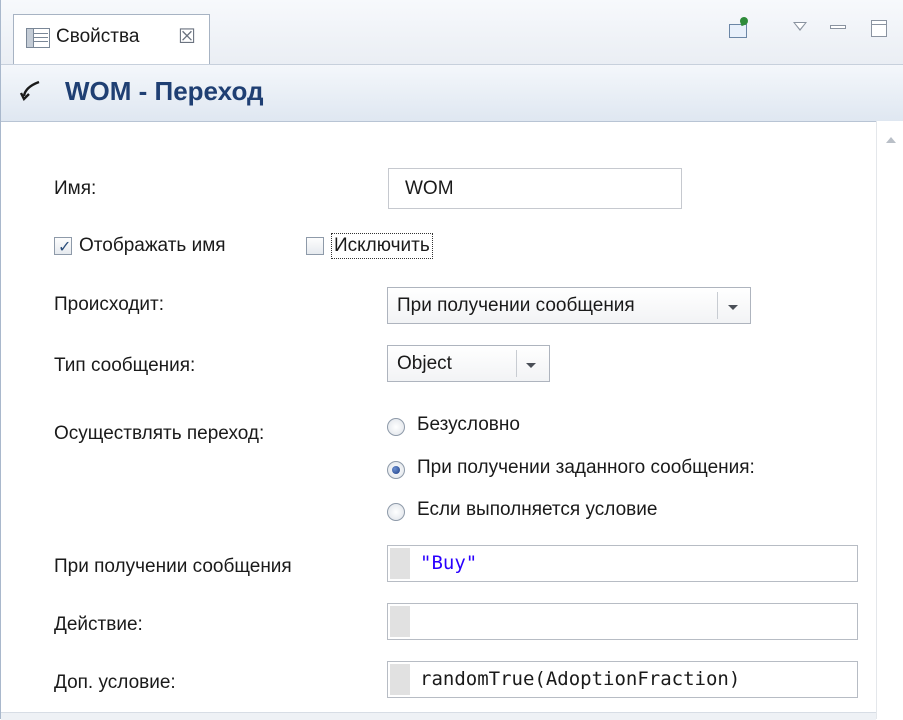  I want to click on transition-icon, so click(29, 91).